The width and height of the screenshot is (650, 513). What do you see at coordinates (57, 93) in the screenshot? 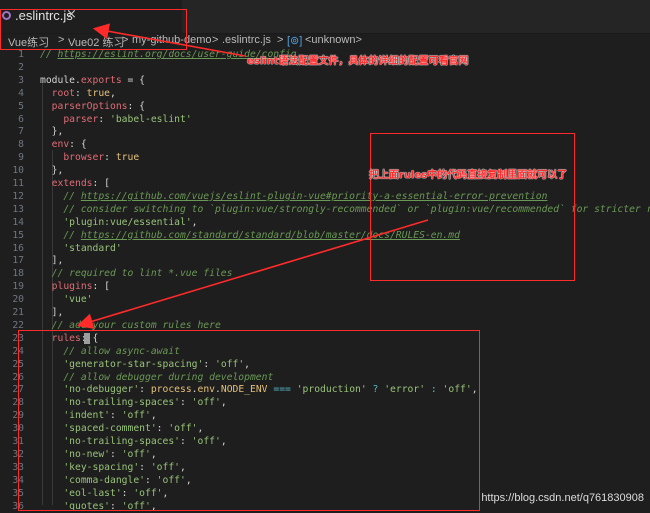
I see `code-token: root` at bounding box center [57, 93].